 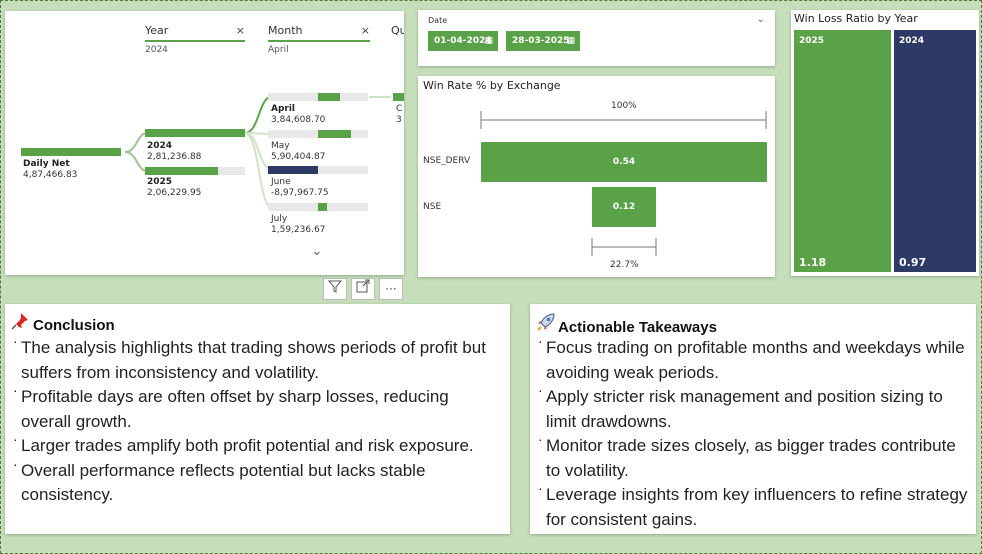 I want to click on next-level-bar, so click(x=398, y=97).